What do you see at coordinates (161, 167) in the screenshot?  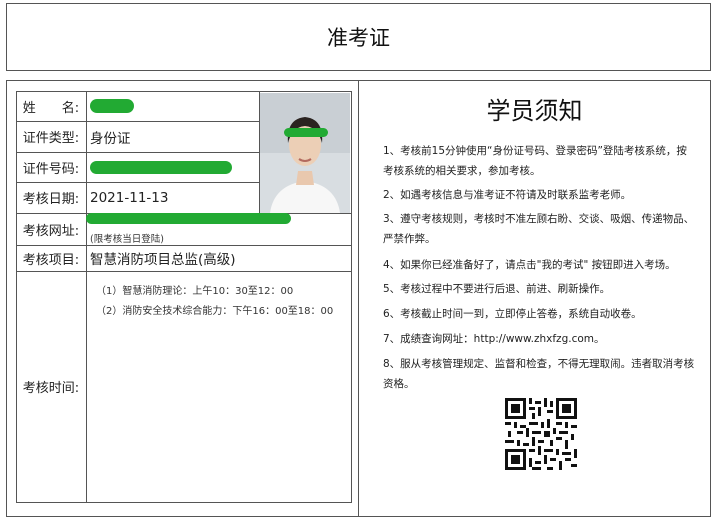 I see `id-number-redaction` at bounding box center [161, 167].